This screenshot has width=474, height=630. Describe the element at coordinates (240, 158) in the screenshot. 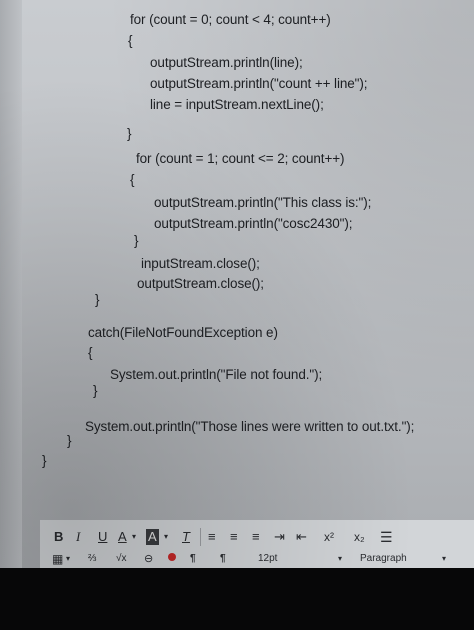

I see `code-line: for (count = 1; count <= 2; count++)` at that location.